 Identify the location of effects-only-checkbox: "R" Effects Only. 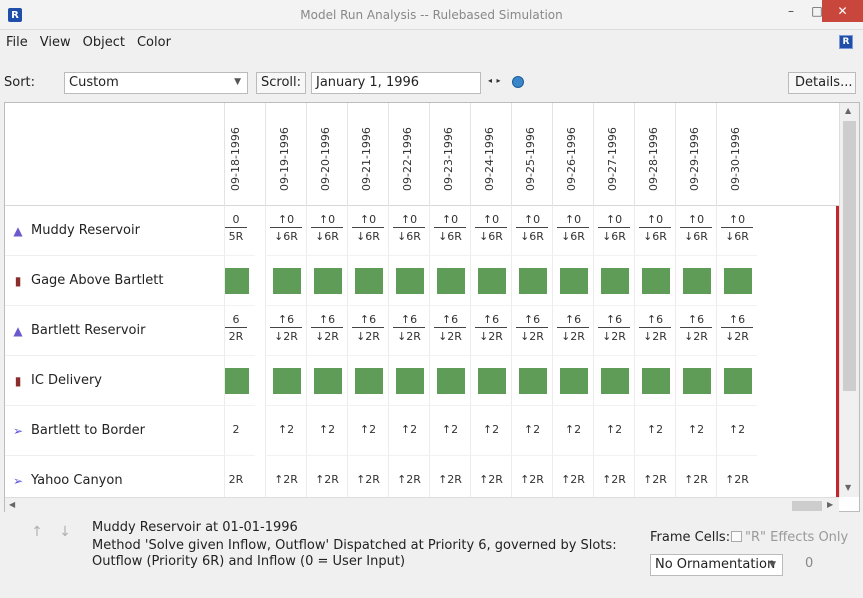
(789, 537).